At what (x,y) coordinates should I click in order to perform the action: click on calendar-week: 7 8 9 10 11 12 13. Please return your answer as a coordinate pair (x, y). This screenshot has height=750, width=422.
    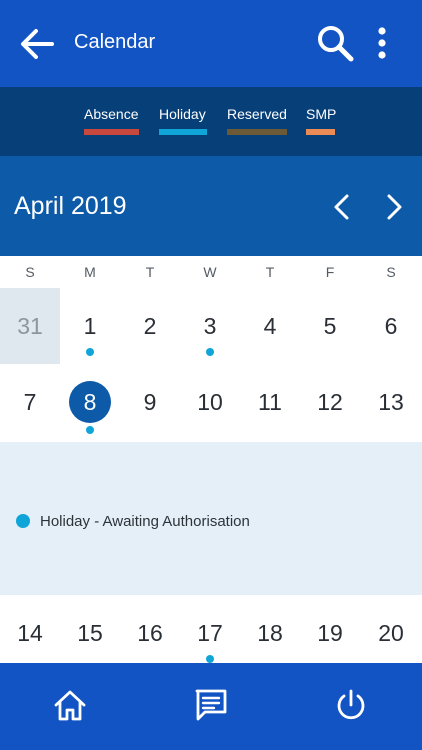
    Looking at the image, I should click on (211, 403).